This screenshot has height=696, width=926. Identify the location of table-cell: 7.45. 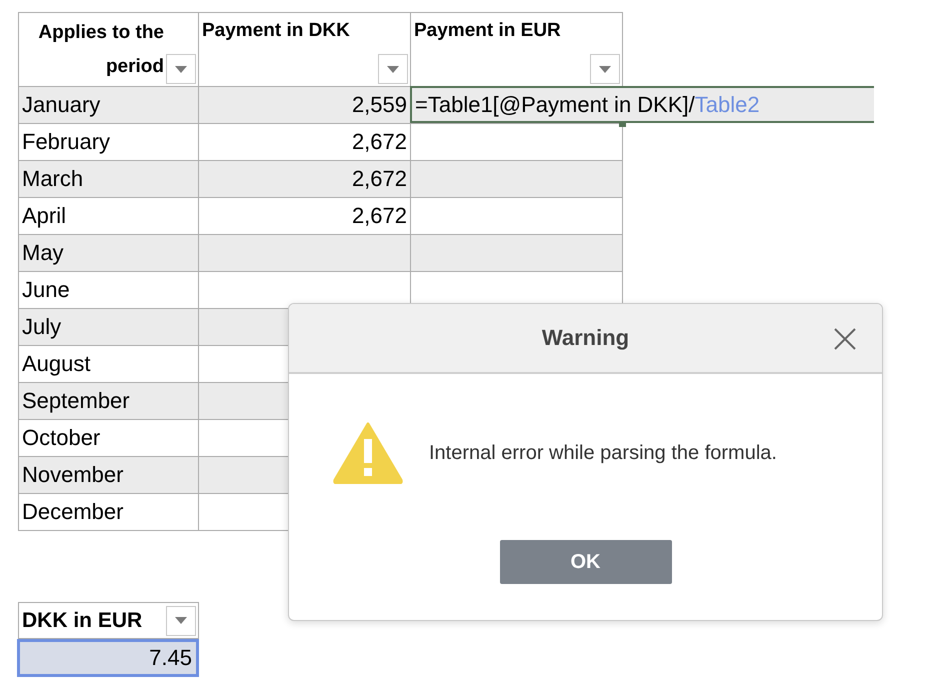
(108, 658).